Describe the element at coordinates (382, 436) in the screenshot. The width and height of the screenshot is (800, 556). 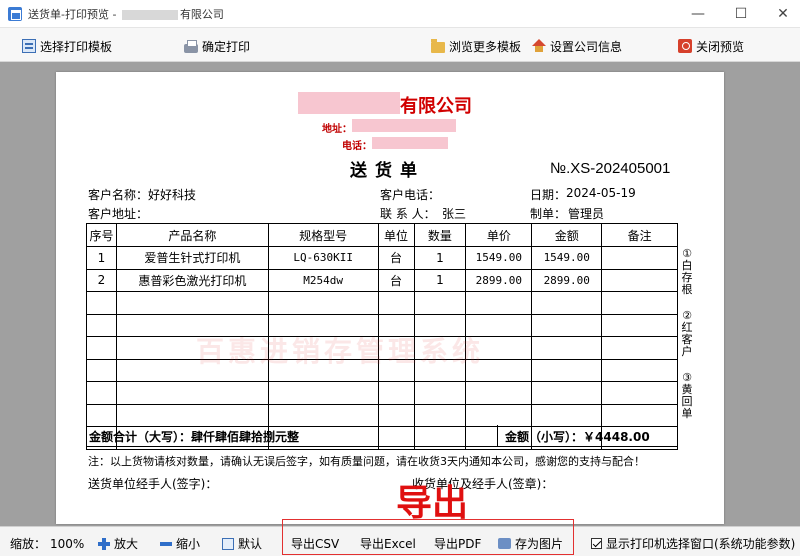
I see `totals-row: 金额合计（大写）：肆仟肆佰肆拾捌元整 金额（小写）：￥4448.00` at that location.